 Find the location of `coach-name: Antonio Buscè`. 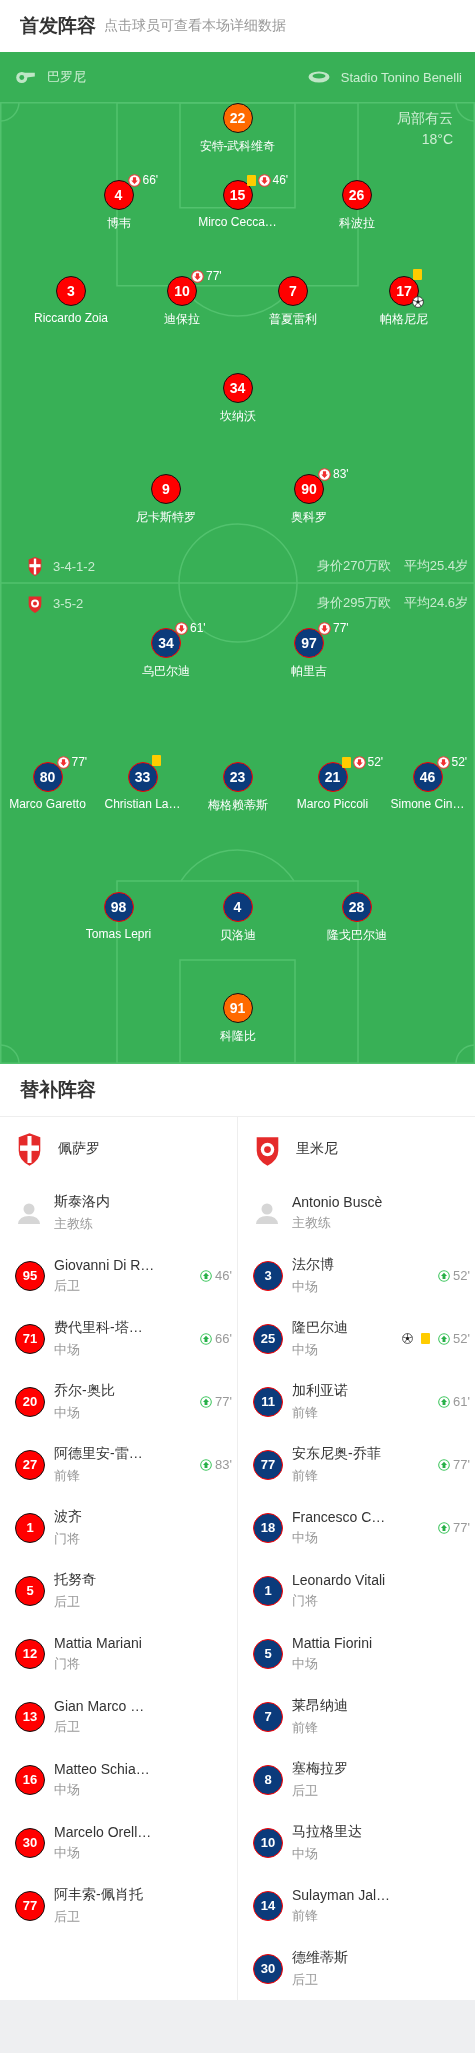

coach-name: Antonio Buscè is located at coordinates (383, 1201).